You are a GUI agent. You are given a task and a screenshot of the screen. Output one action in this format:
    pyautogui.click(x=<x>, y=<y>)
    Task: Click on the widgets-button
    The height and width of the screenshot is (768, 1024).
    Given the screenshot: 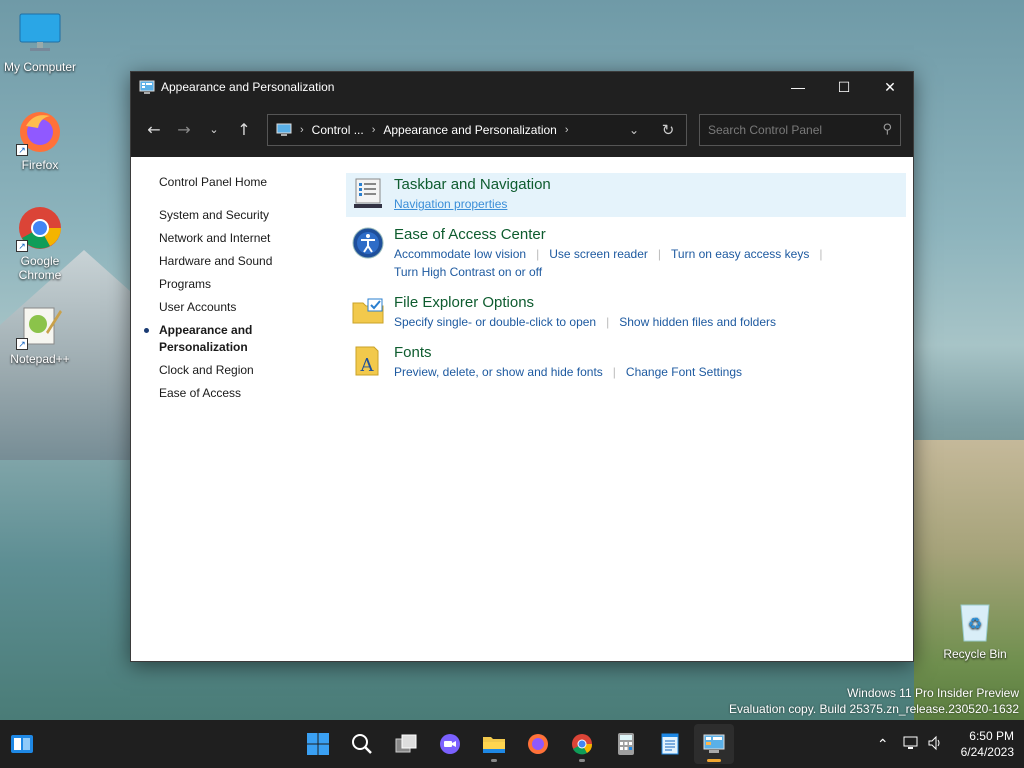 What is the action you would take?
    pyautogui.click(x=22, y=744)
    